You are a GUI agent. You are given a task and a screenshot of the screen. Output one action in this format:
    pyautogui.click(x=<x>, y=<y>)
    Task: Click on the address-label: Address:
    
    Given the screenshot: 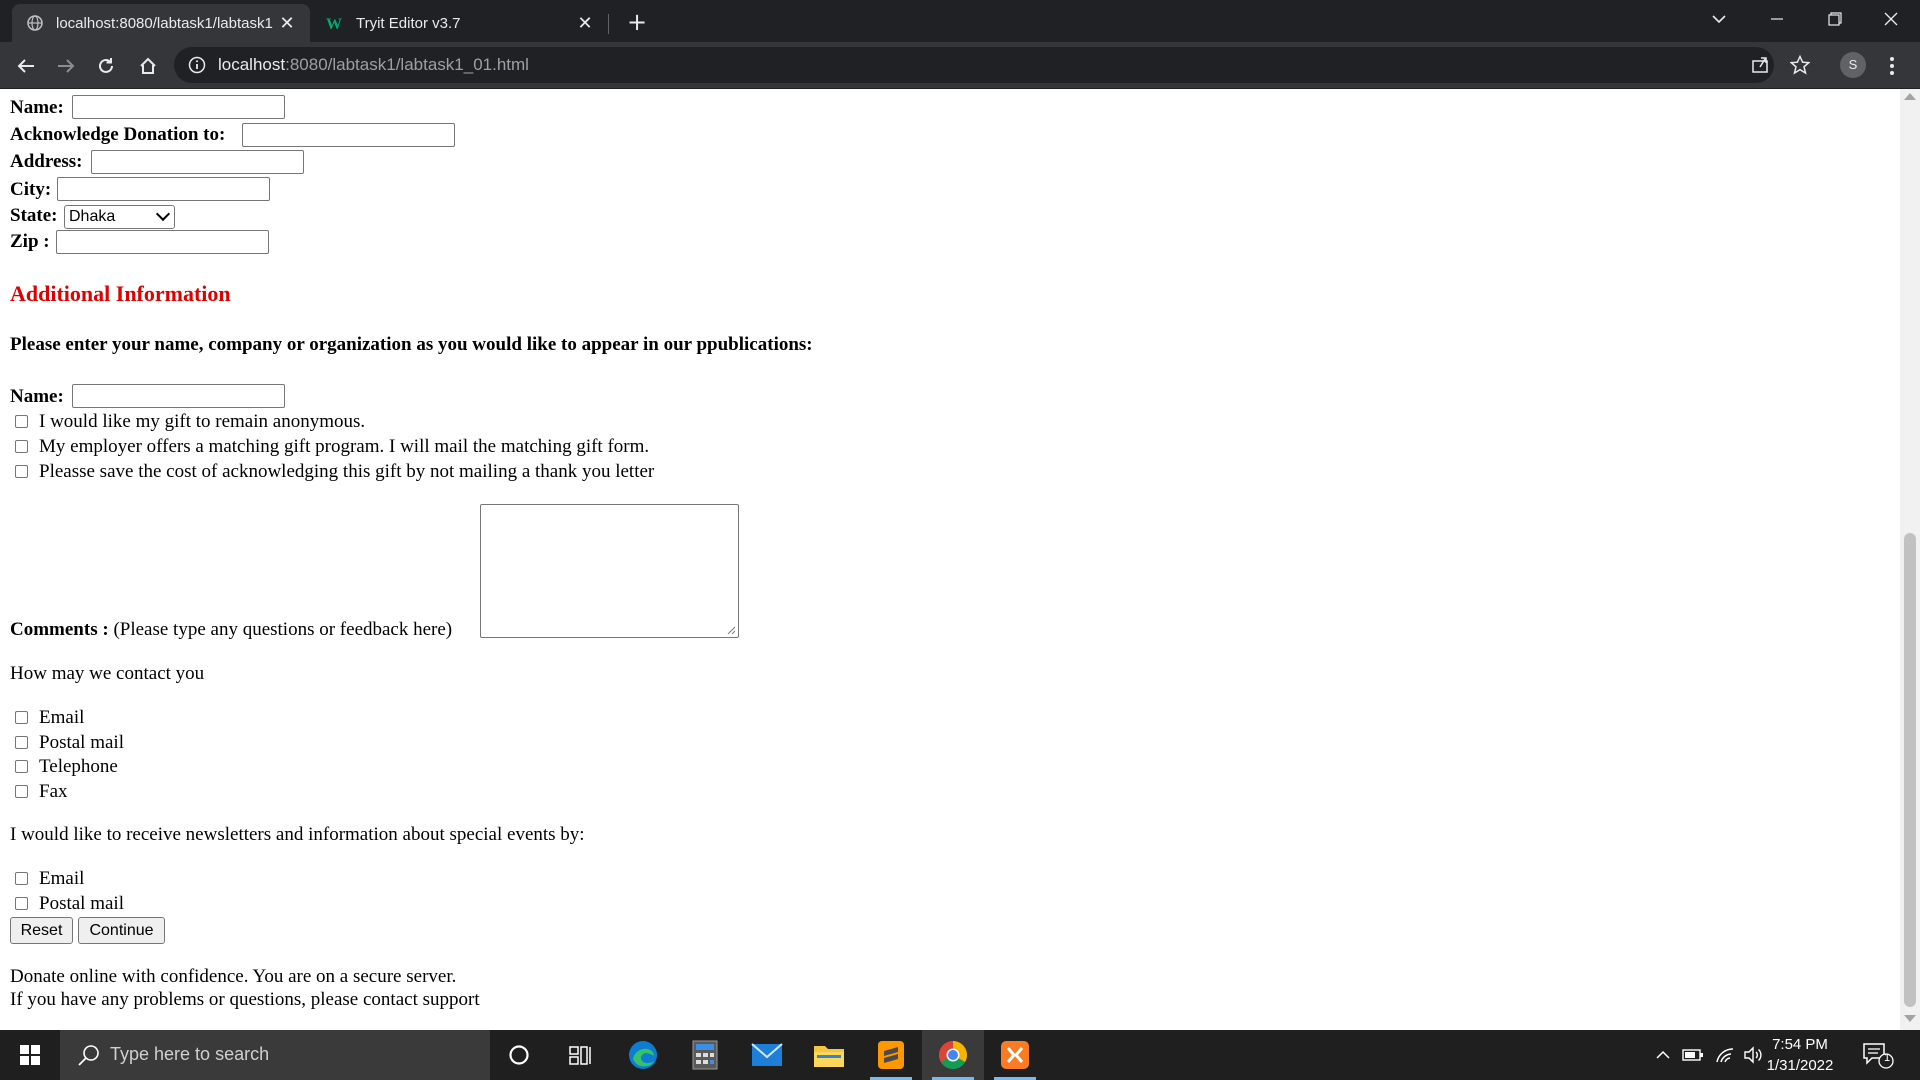 What is the action you would take?
    pyautogui.click(x=46, y=161)
    